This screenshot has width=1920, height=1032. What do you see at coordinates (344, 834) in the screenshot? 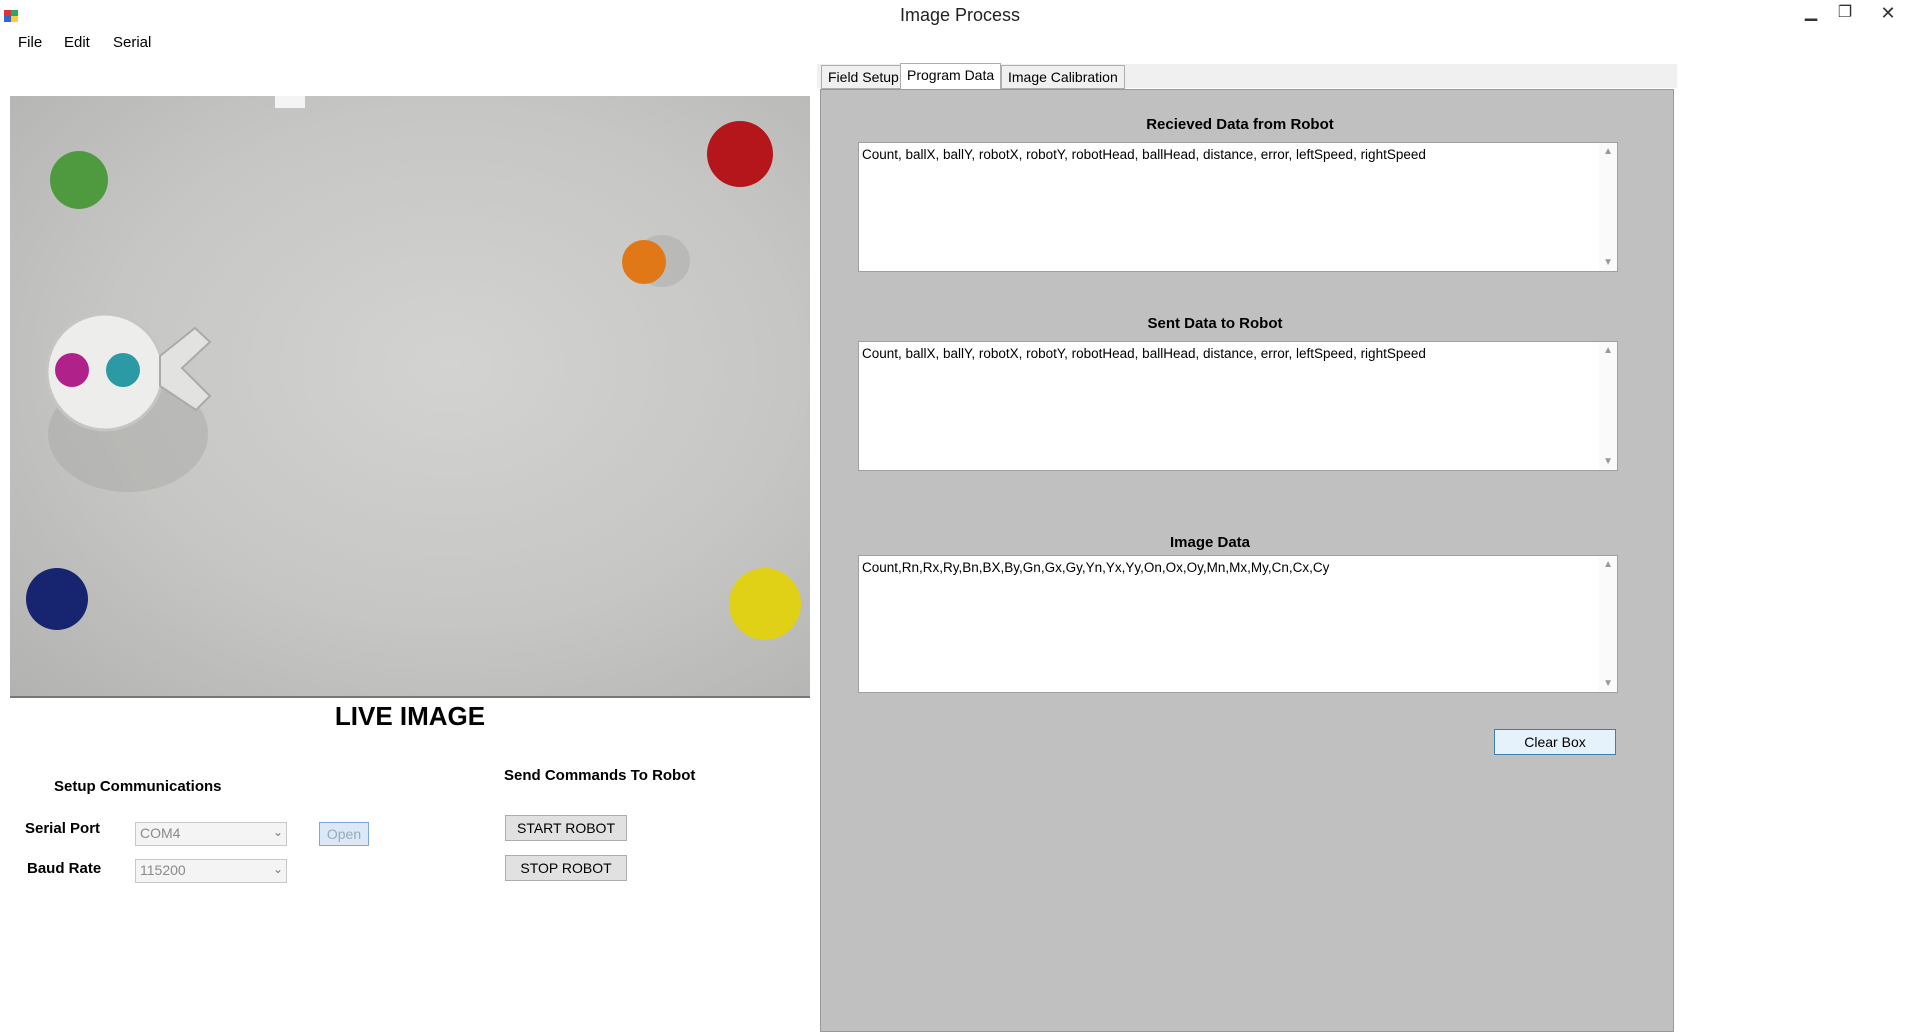
I see `open-port-button: Open` at bounding box center [344, 834].